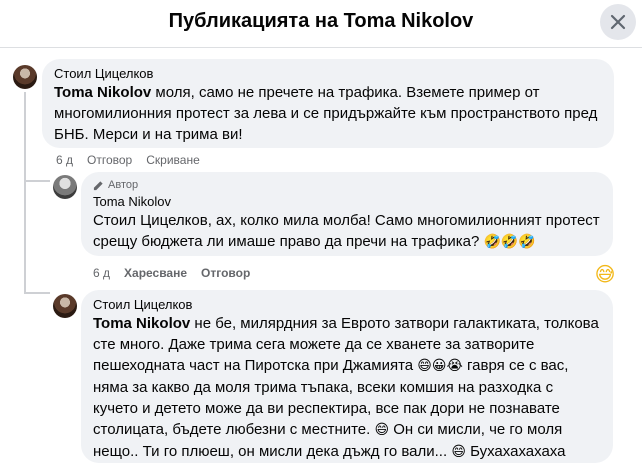 The height and width of the screenshot is (463, 642). I want to click on close-icon, so click(618, 22).